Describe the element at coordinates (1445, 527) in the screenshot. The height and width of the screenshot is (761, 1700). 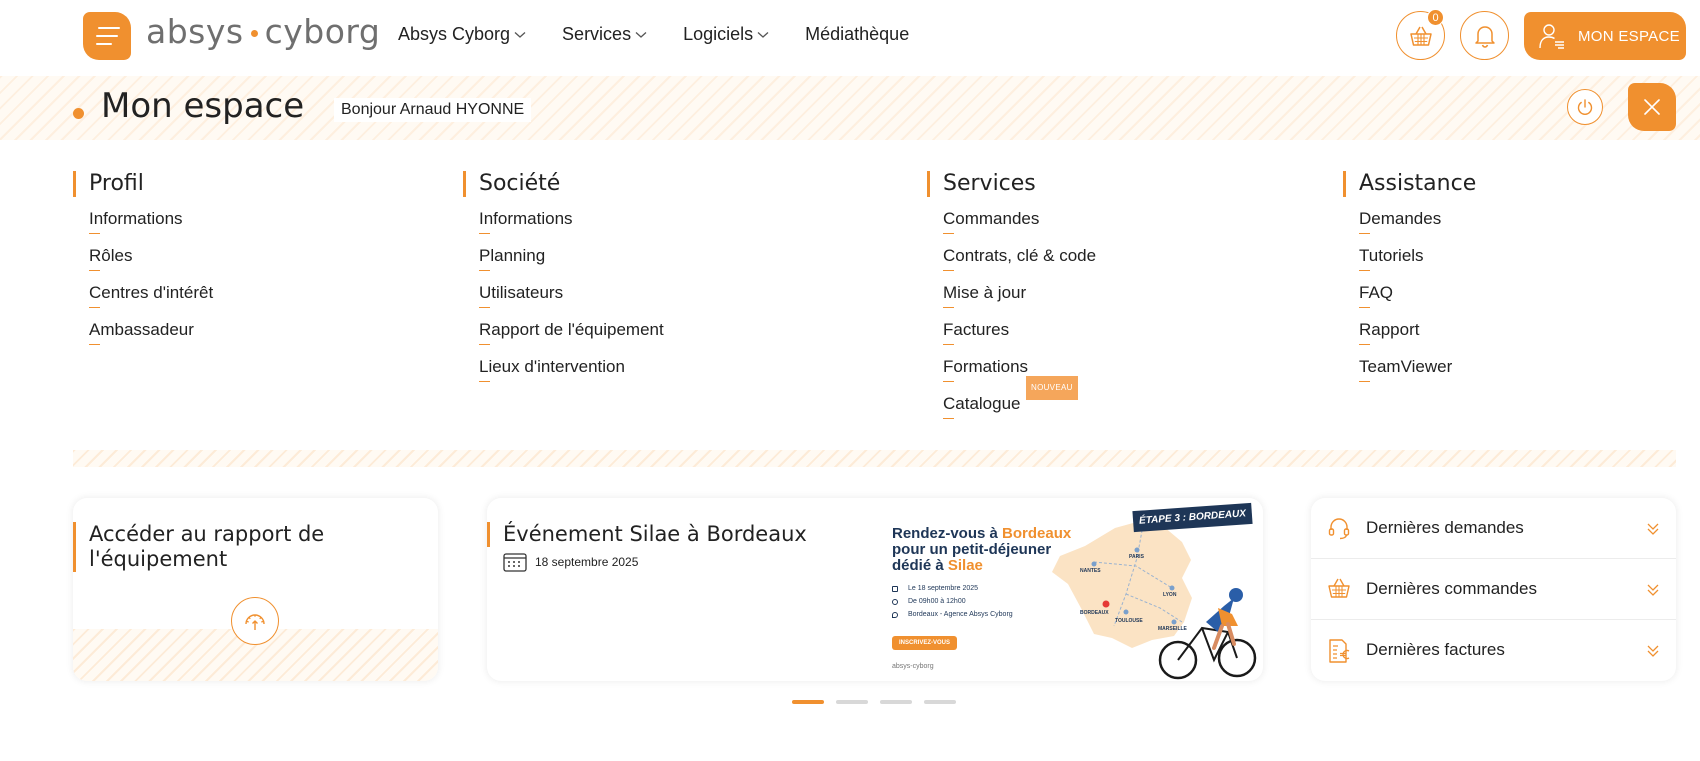
I see `accordion-label: Dernières demandes` at that location.